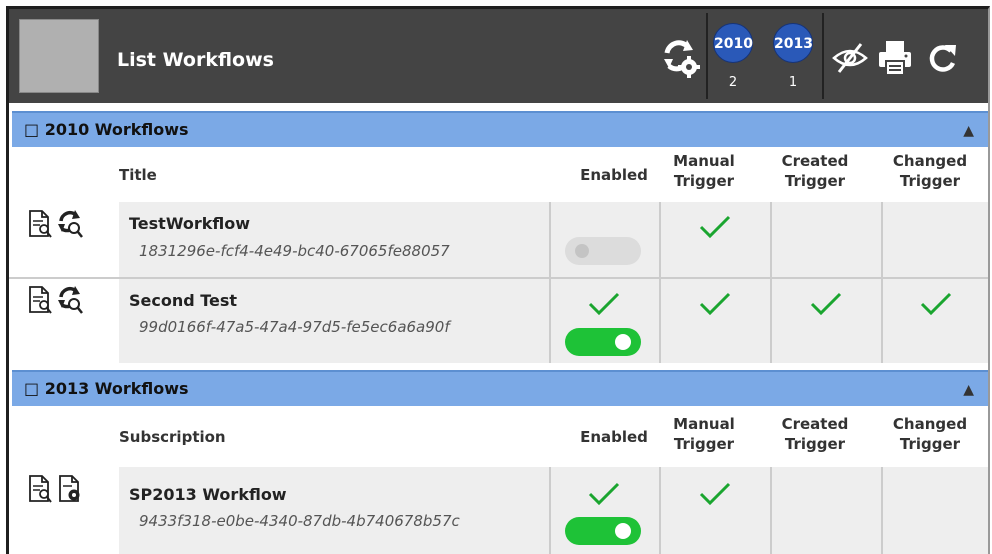 The width and height of the screenshot is (992, 554). I want to click on workflow-title: SP2013 Workflow, so click(208, 494).